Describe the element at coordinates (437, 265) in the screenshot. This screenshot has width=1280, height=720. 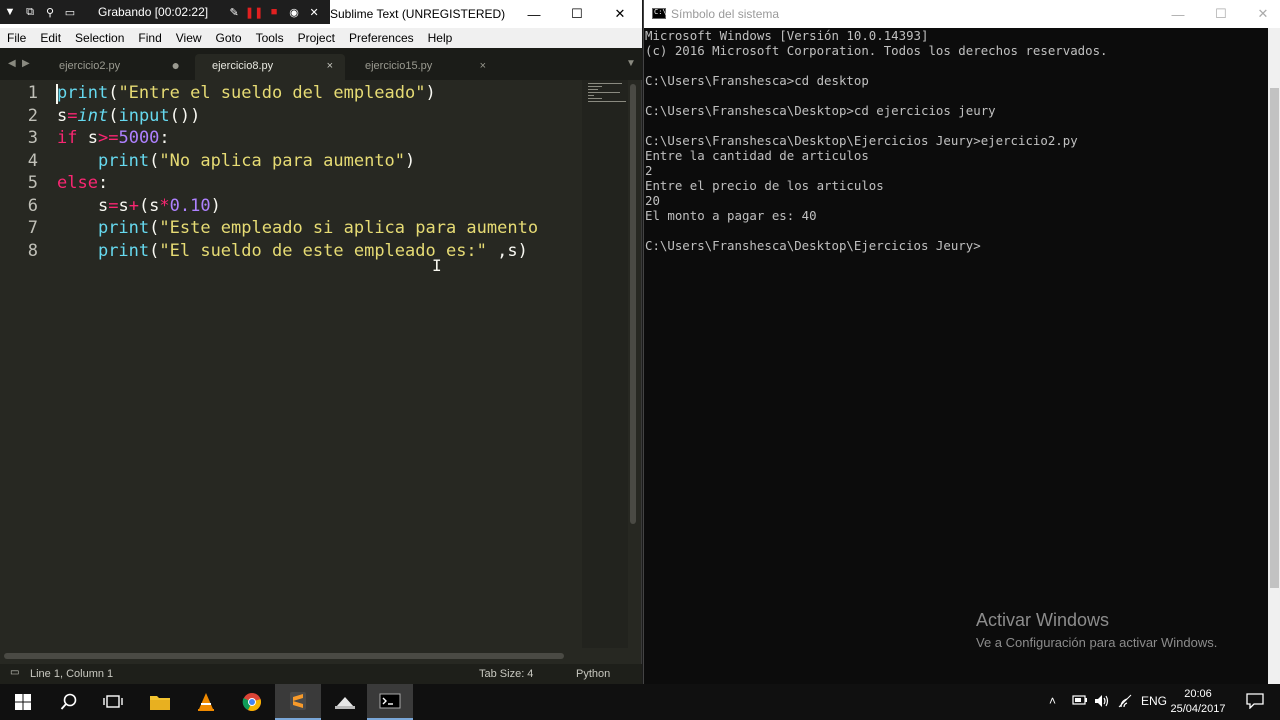
I see `ibeam-cursor-icon: I` at that location.